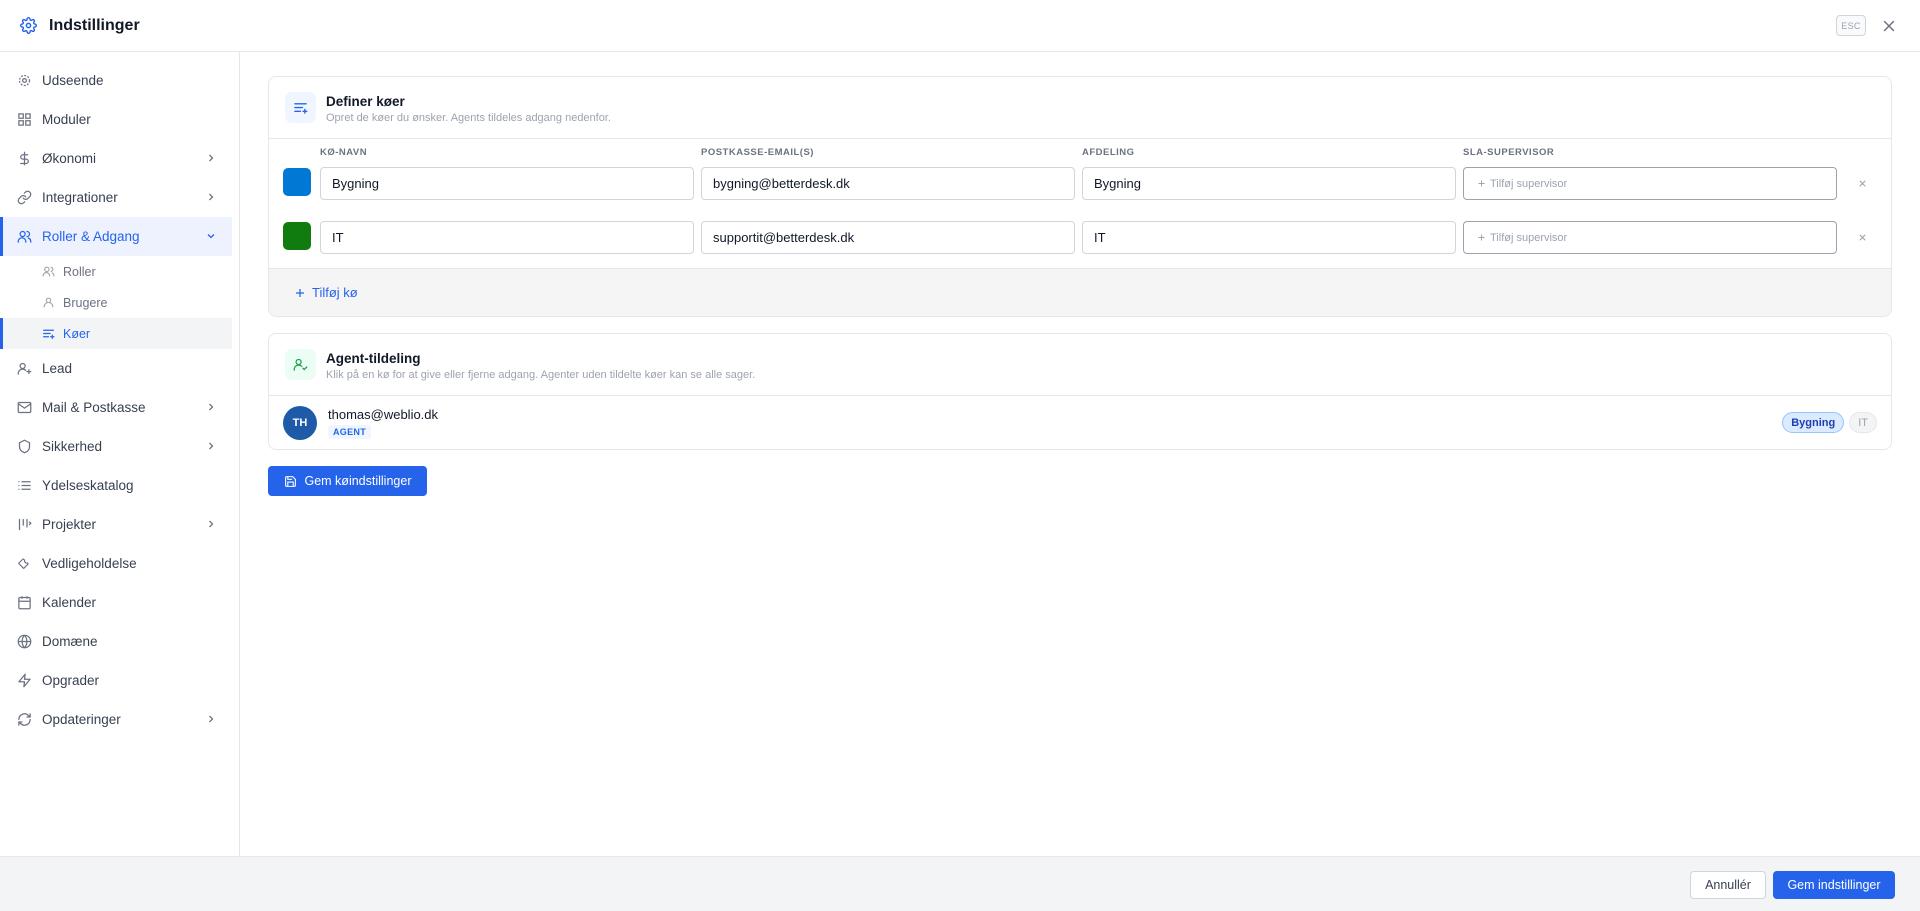 The image size is (1920, 911). What do you see at coordinates (335, 292) in the screenshot?
I see `add-queue-label: Tilføj kø` at bounding box center [335, 292].